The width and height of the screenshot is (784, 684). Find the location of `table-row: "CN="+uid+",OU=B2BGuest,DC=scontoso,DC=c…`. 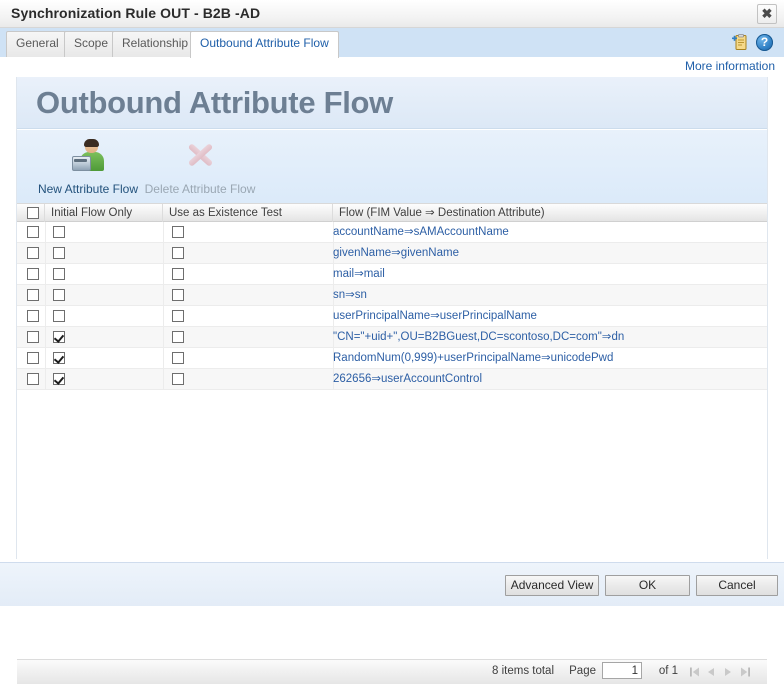

table-row: "CN="+uid+",OU=B2BGuest,DC=scontoso,DC=c… is located at coordinates (392, 337).